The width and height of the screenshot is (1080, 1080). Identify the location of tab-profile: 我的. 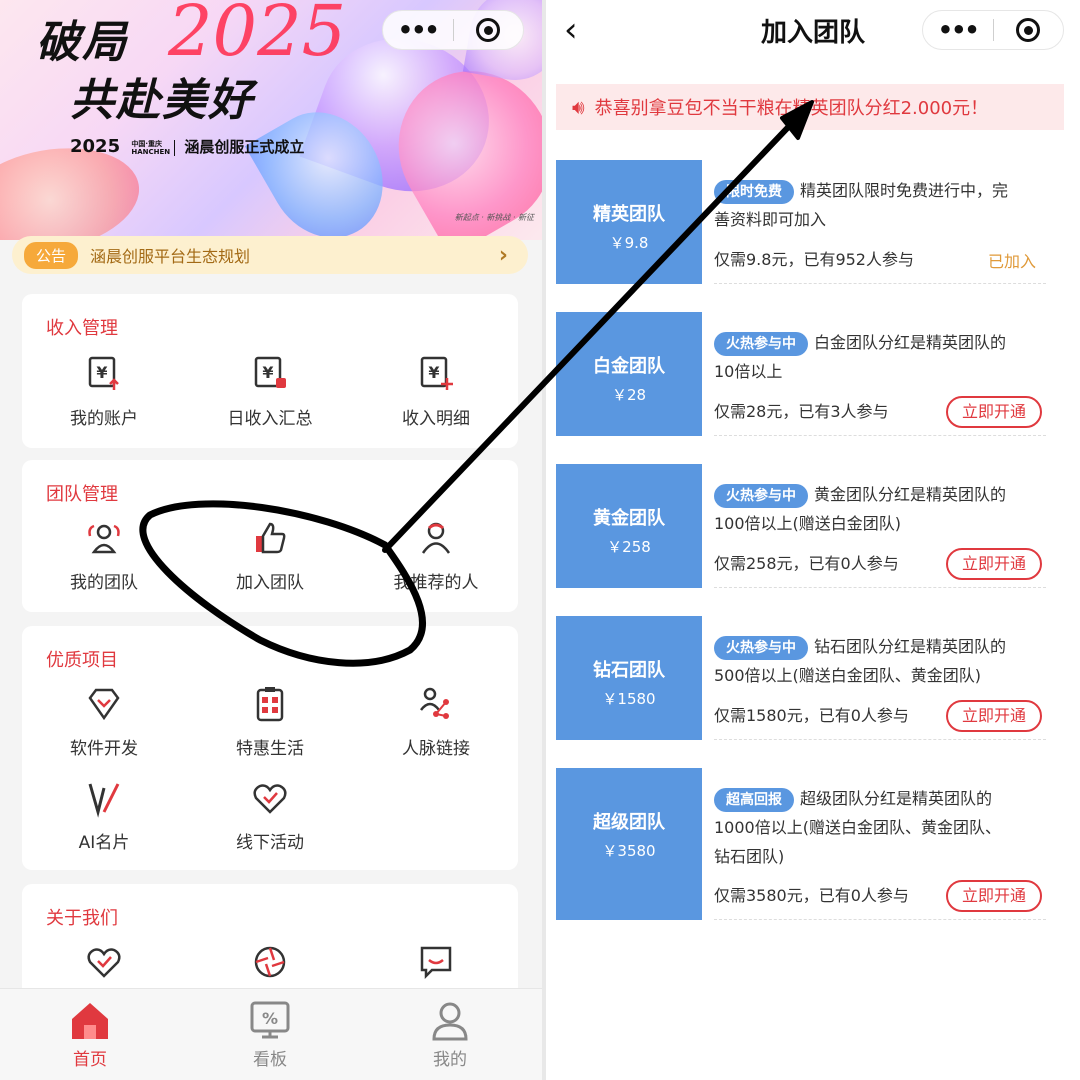
(450, 1034).